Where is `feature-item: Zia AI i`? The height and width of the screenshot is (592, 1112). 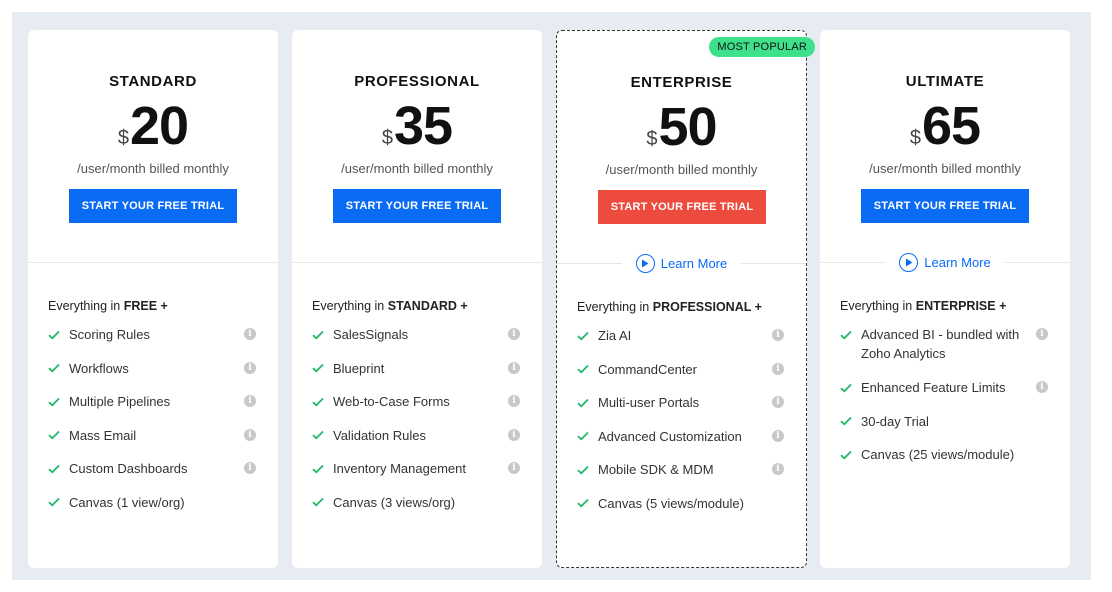 feature-item: Zia AI i is located at coordinates (684, 343).